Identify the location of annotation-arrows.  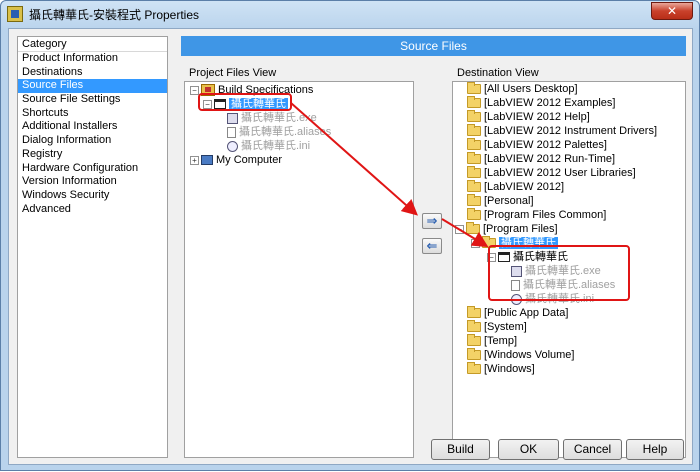
(389, 175).